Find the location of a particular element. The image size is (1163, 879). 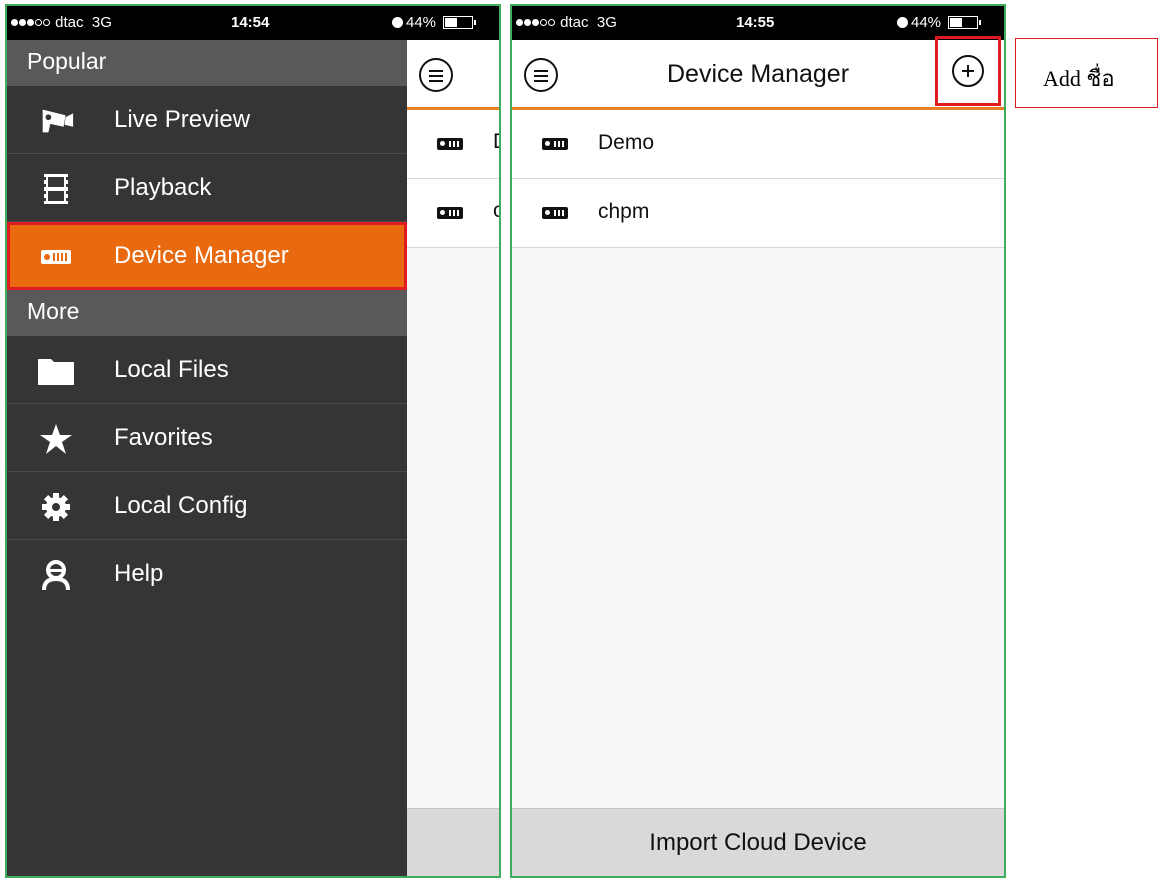

underlying-screen-peek: D c is located at coordinates (453, 458).